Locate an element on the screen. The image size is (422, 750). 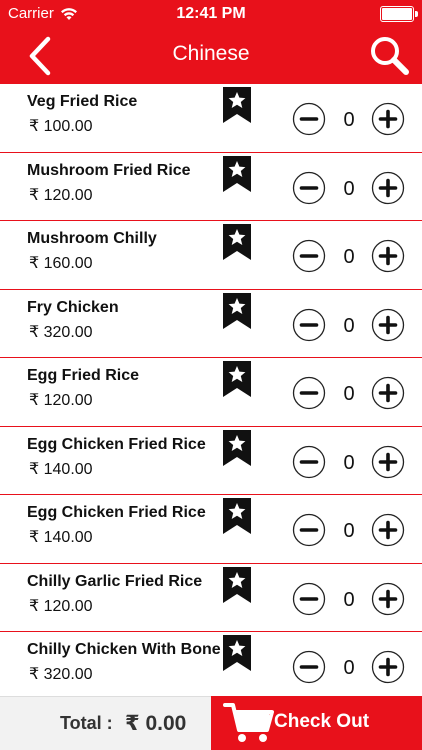
nav-bar: Chinese is located at coordinates (211, 56).